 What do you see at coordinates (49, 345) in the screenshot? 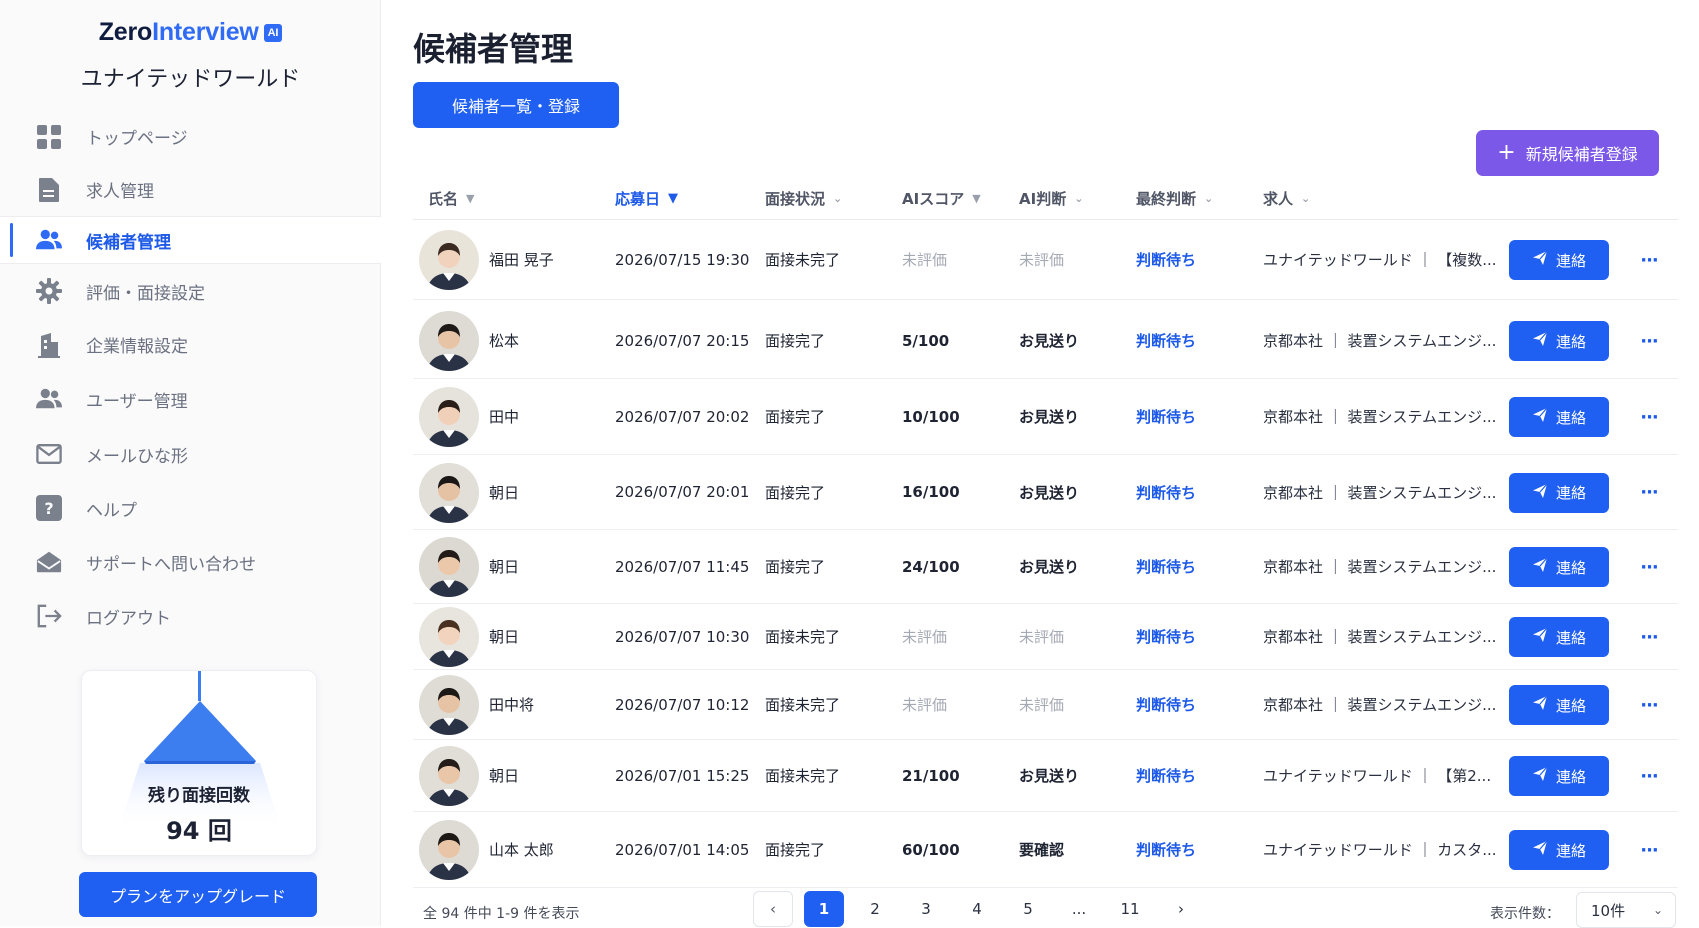
I see `building-icon` at bounding box center [49, 345].